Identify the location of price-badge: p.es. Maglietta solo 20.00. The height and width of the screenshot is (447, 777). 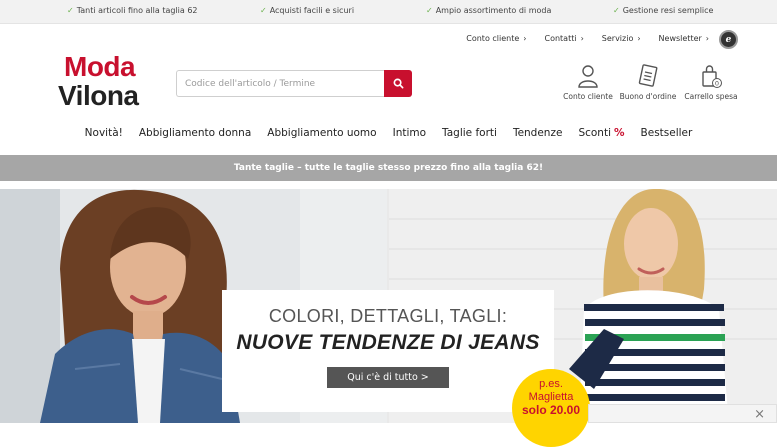
(551, 408).